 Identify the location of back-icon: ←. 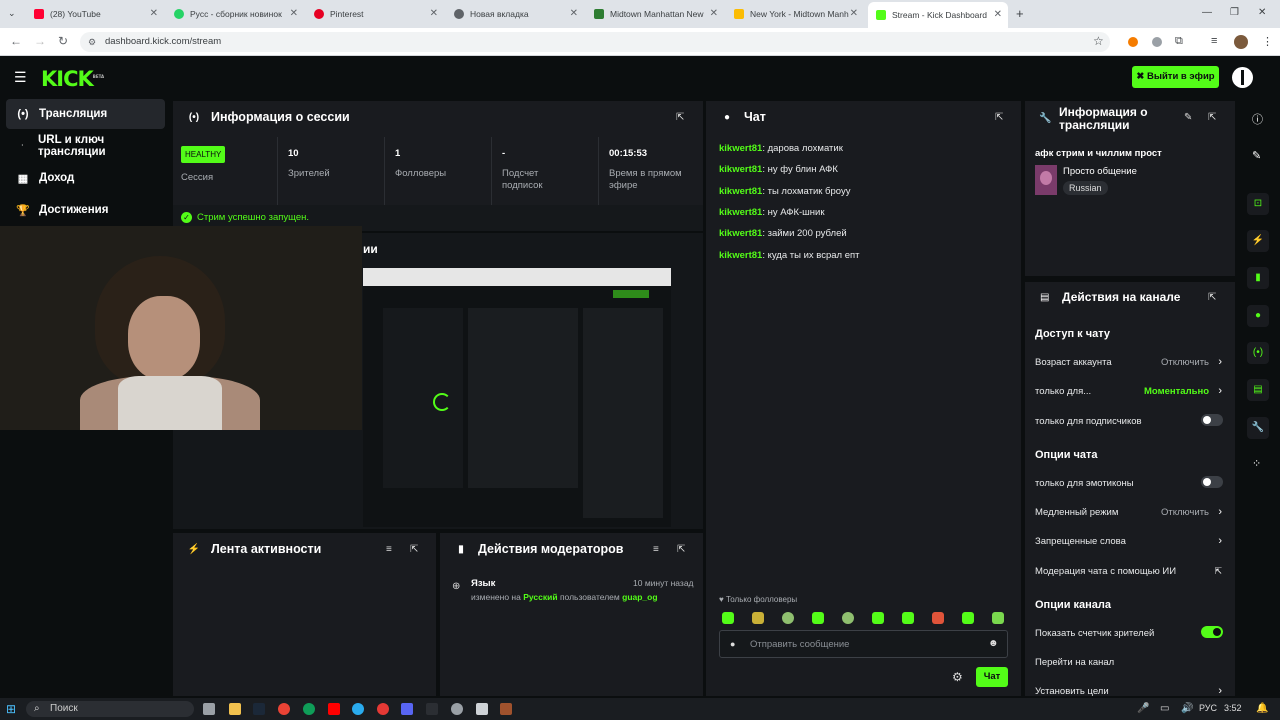
(16, 41).